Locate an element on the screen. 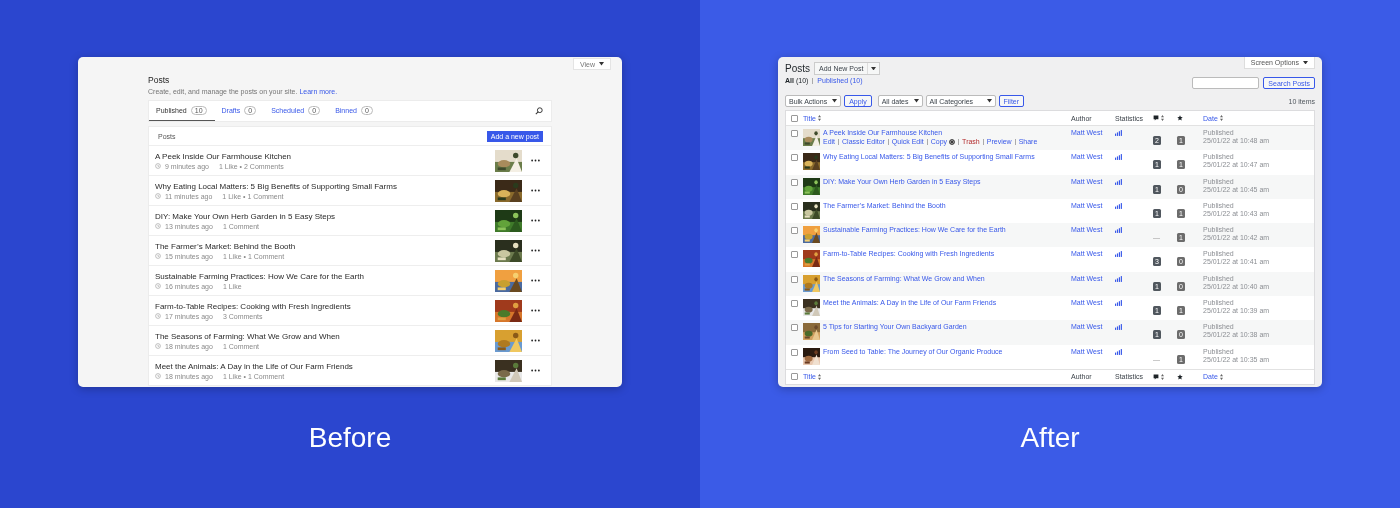 Image resolution: width=1400 pixels, height=508 pixels. search-icon is located at coordinates (539, 111).